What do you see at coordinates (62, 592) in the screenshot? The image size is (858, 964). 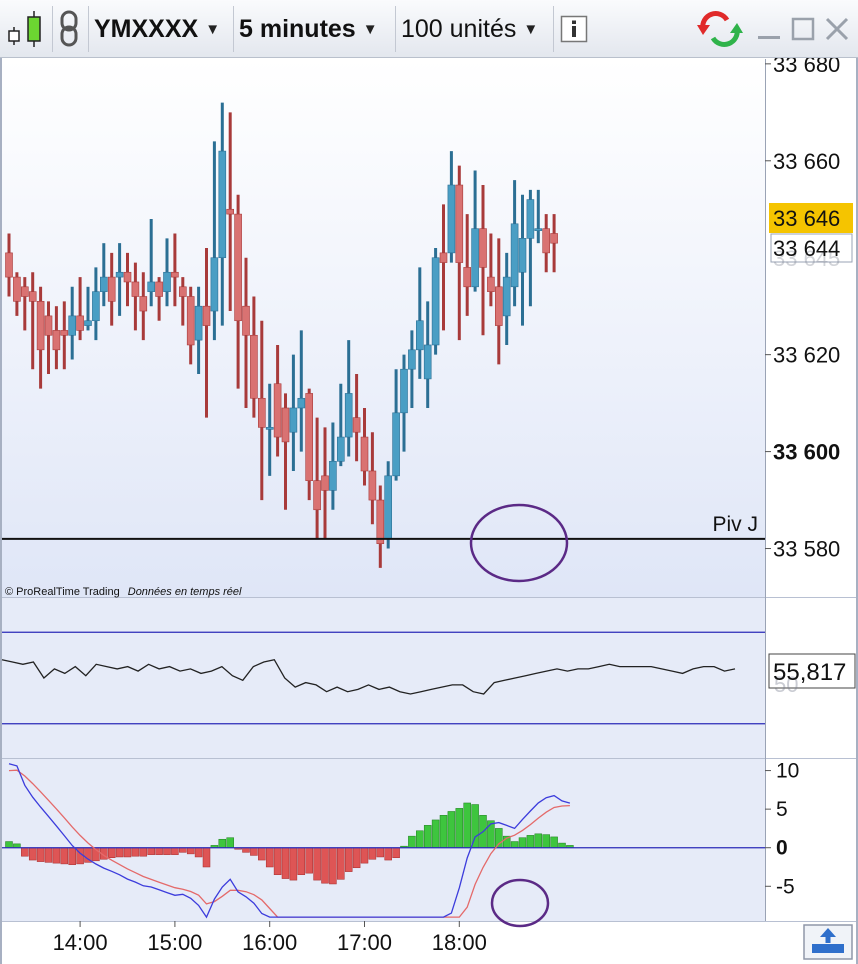 I see `credit-label: © ProRealTime Trading` at bounding box center [62, 592].